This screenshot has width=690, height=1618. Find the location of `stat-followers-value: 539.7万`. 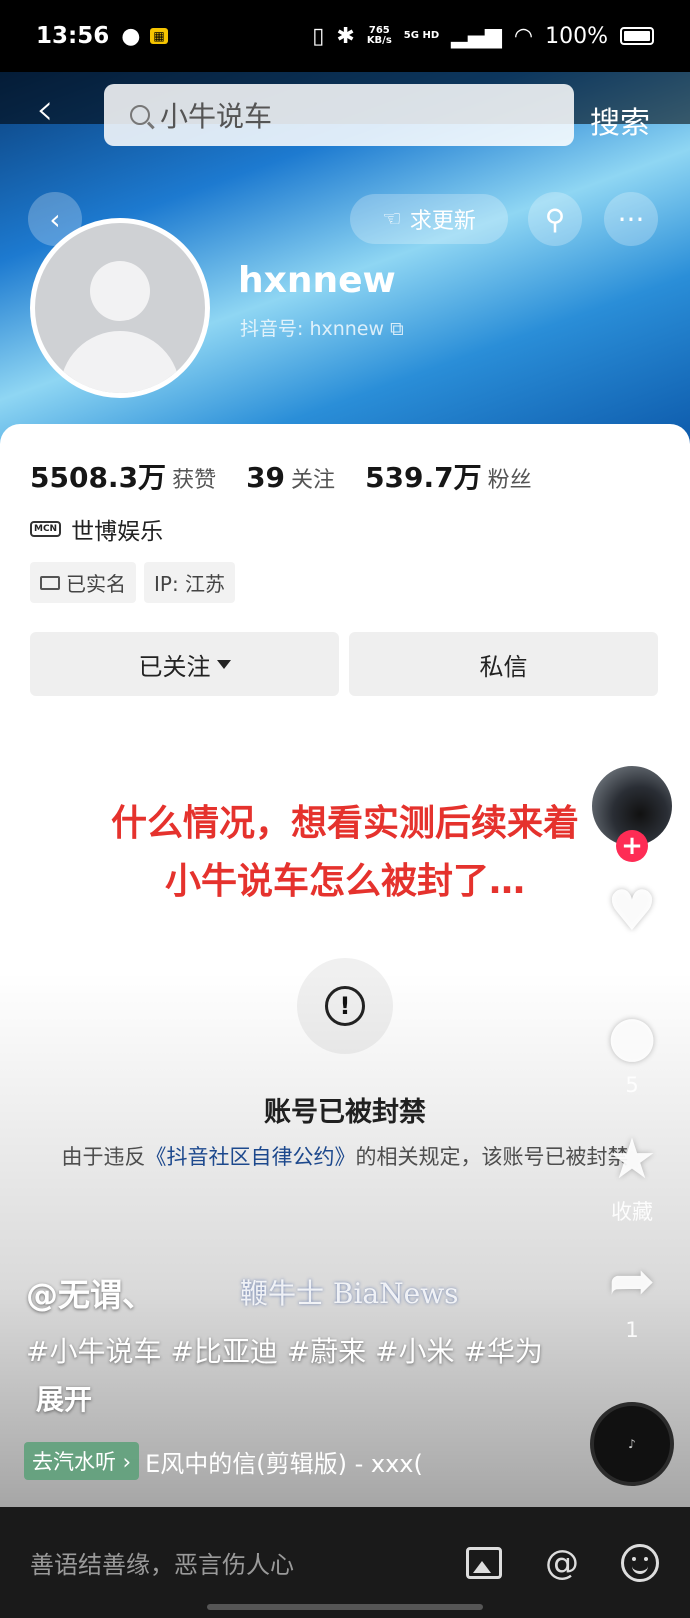

stat-followers-value: 539.7万 is located at coordinates (423, 477).